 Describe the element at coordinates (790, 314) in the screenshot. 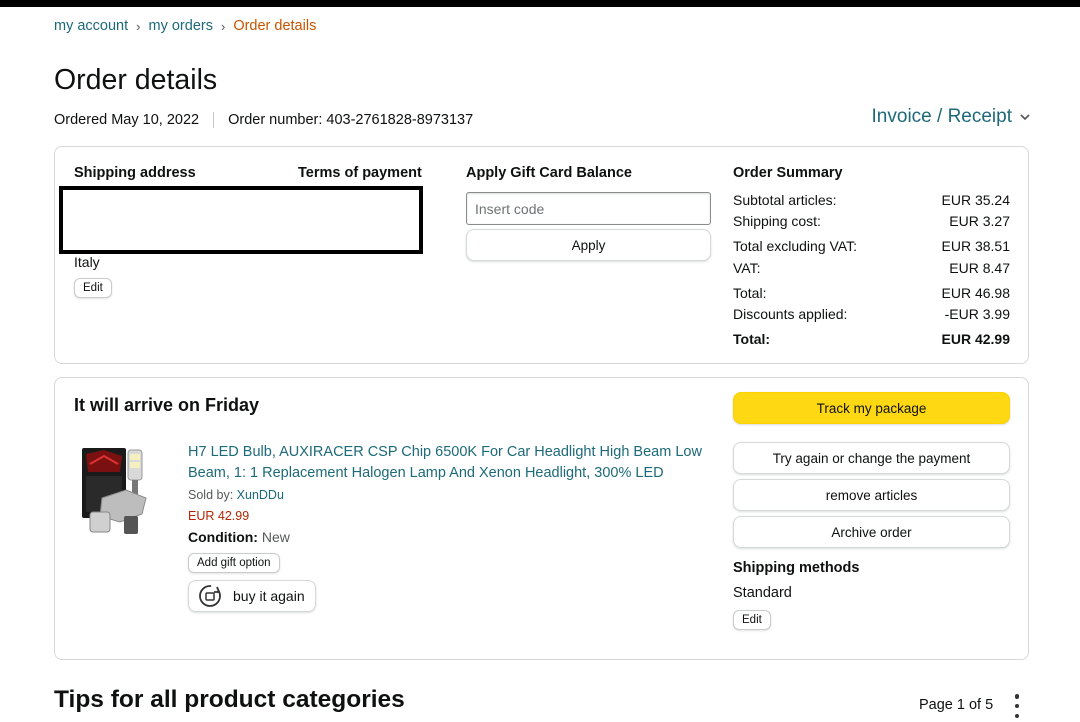

I see `summary-label: Discounts applied:` at that location.